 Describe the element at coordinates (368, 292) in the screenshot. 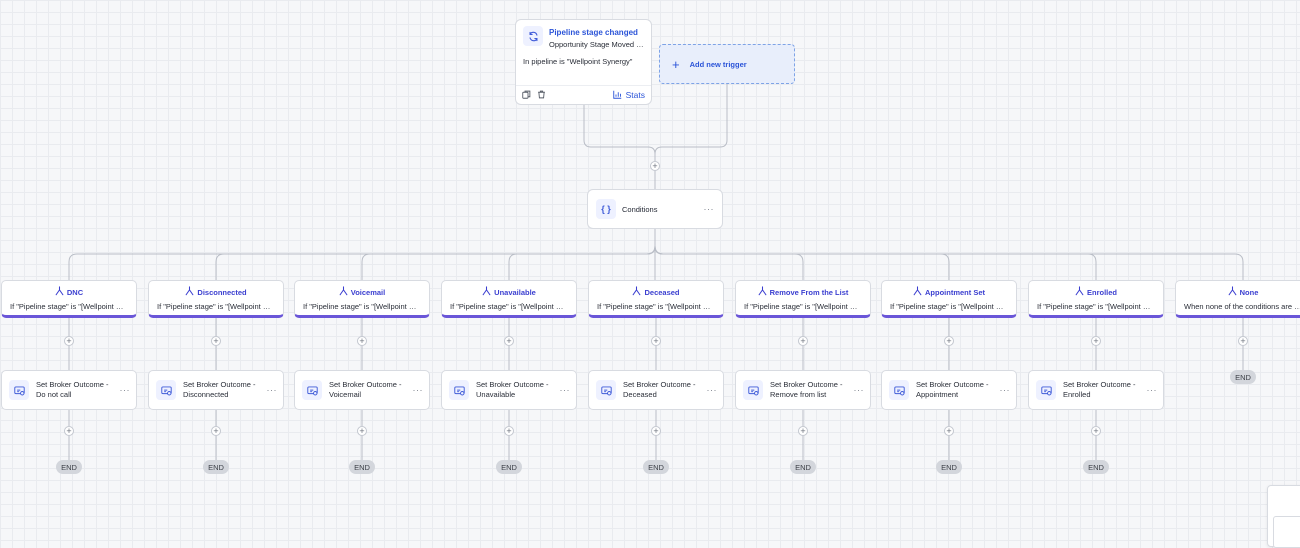

I see `branch-title: Voicemail` at that location.